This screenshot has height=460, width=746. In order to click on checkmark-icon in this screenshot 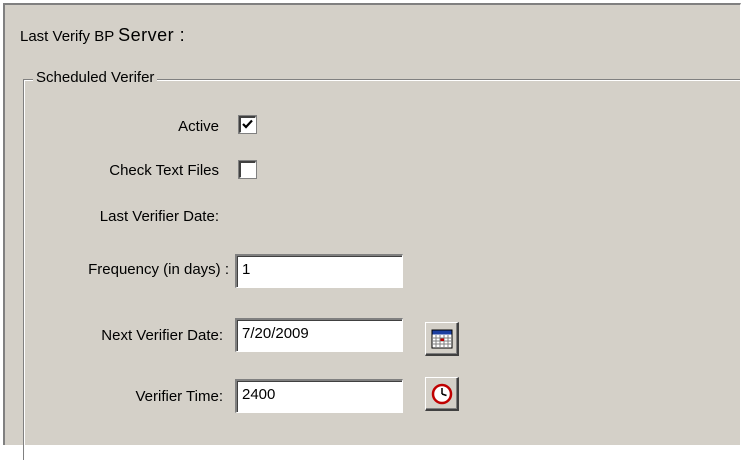, I will do `click(247, 124)`.